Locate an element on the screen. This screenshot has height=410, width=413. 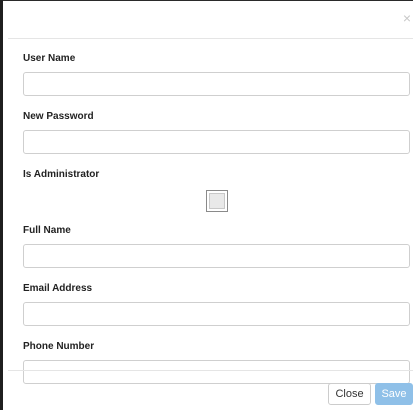
phone-group: Phone Number is located at coordinates (216, 362).